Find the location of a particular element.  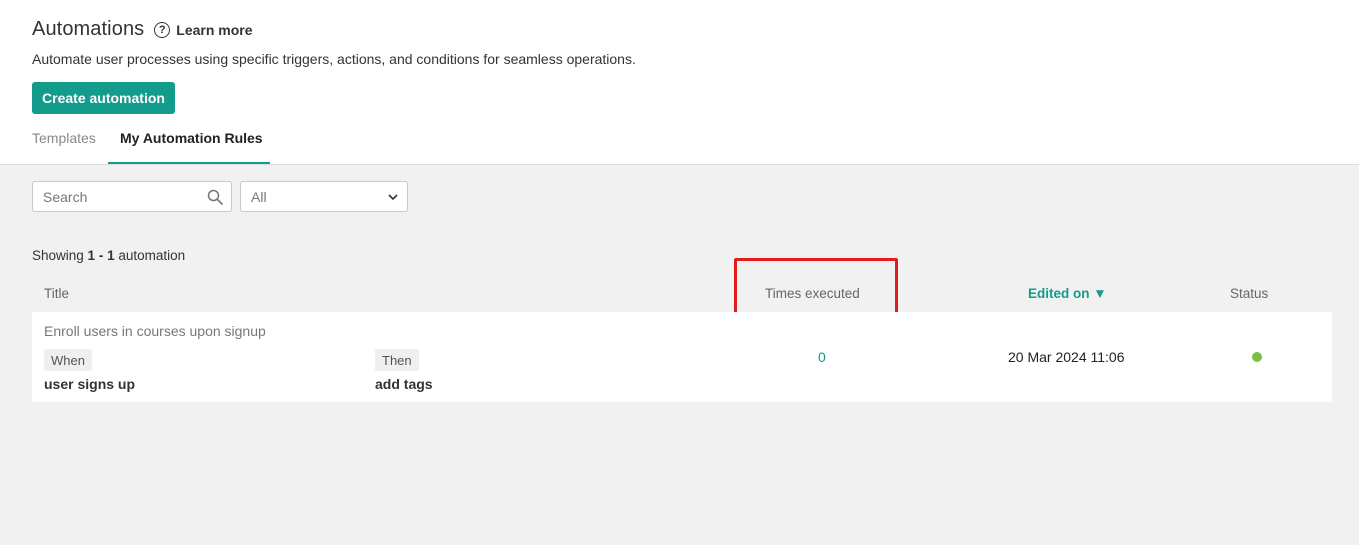

result-count: Showing 1 - 1 automation is located at coordinates (108, 255).